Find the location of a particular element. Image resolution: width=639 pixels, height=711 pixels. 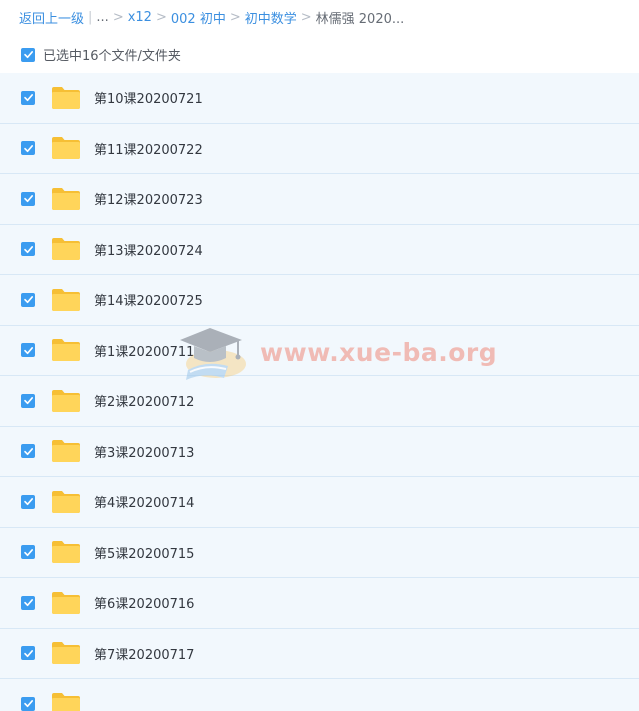

file-row: 第12课20200723 is located at coordinates (319, 199).